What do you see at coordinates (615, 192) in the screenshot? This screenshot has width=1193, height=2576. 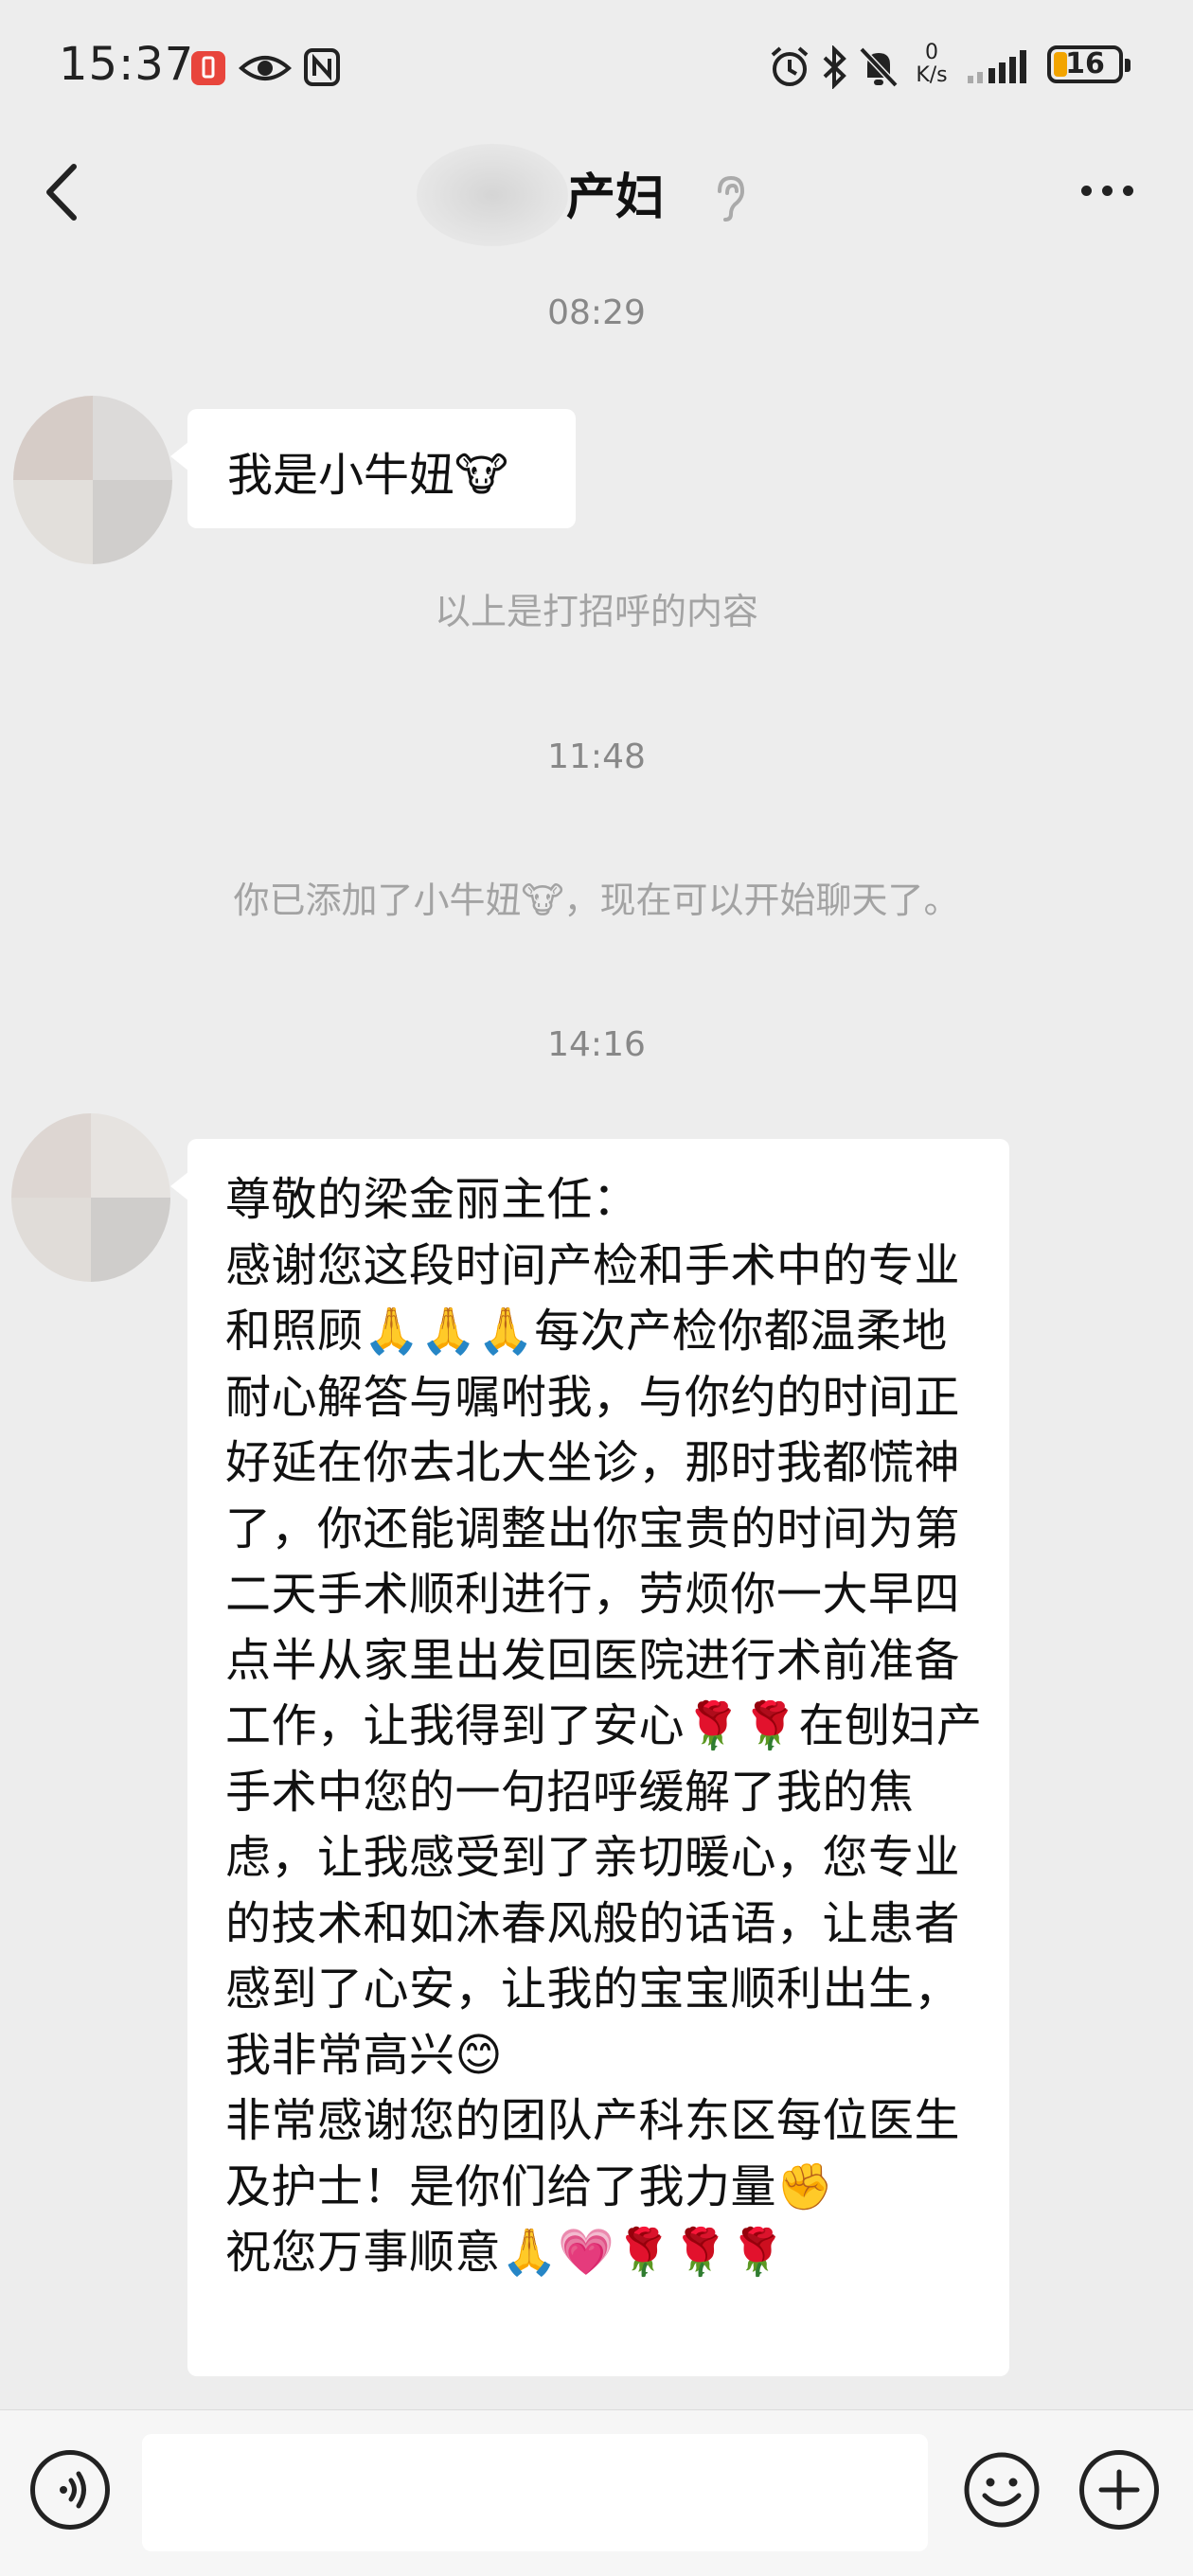 I see `chat-title: 产妇` at bounding box center [615, 192].